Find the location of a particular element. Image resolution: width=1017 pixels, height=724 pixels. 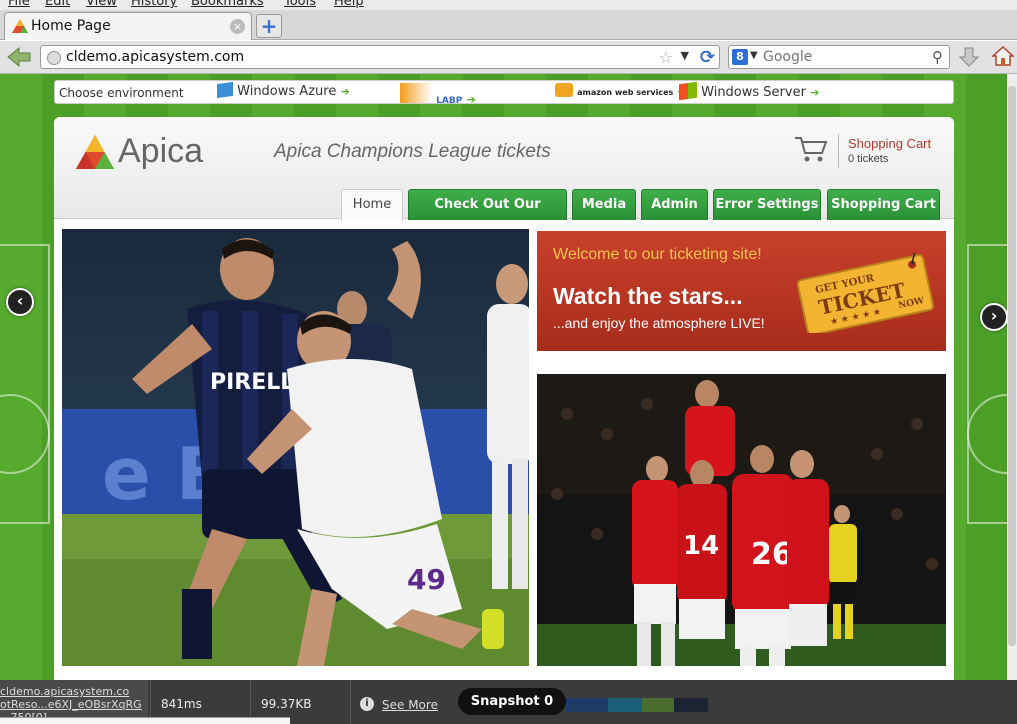

tab-strip: Home Page × + is located at coordinates (508, 25).